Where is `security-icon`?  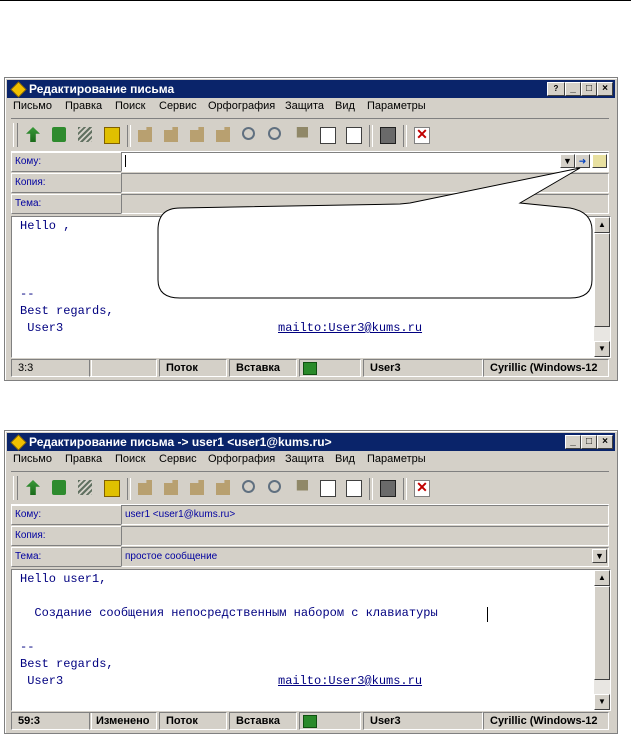 security-icon is located at coordinates (310, 721).